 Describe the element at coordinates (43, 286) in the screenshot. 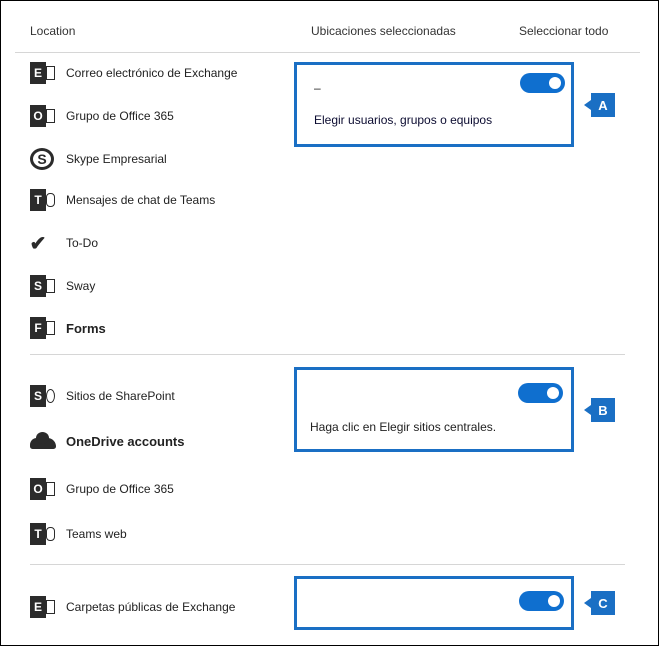

I see `sway-icon: S` at that location.